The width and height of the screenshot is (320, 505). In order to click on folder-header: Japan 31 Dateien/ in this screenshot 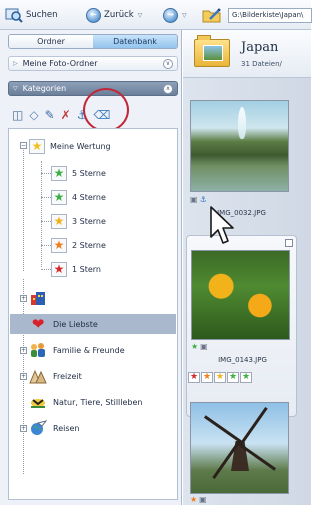, I will do `click(247, 54)`.